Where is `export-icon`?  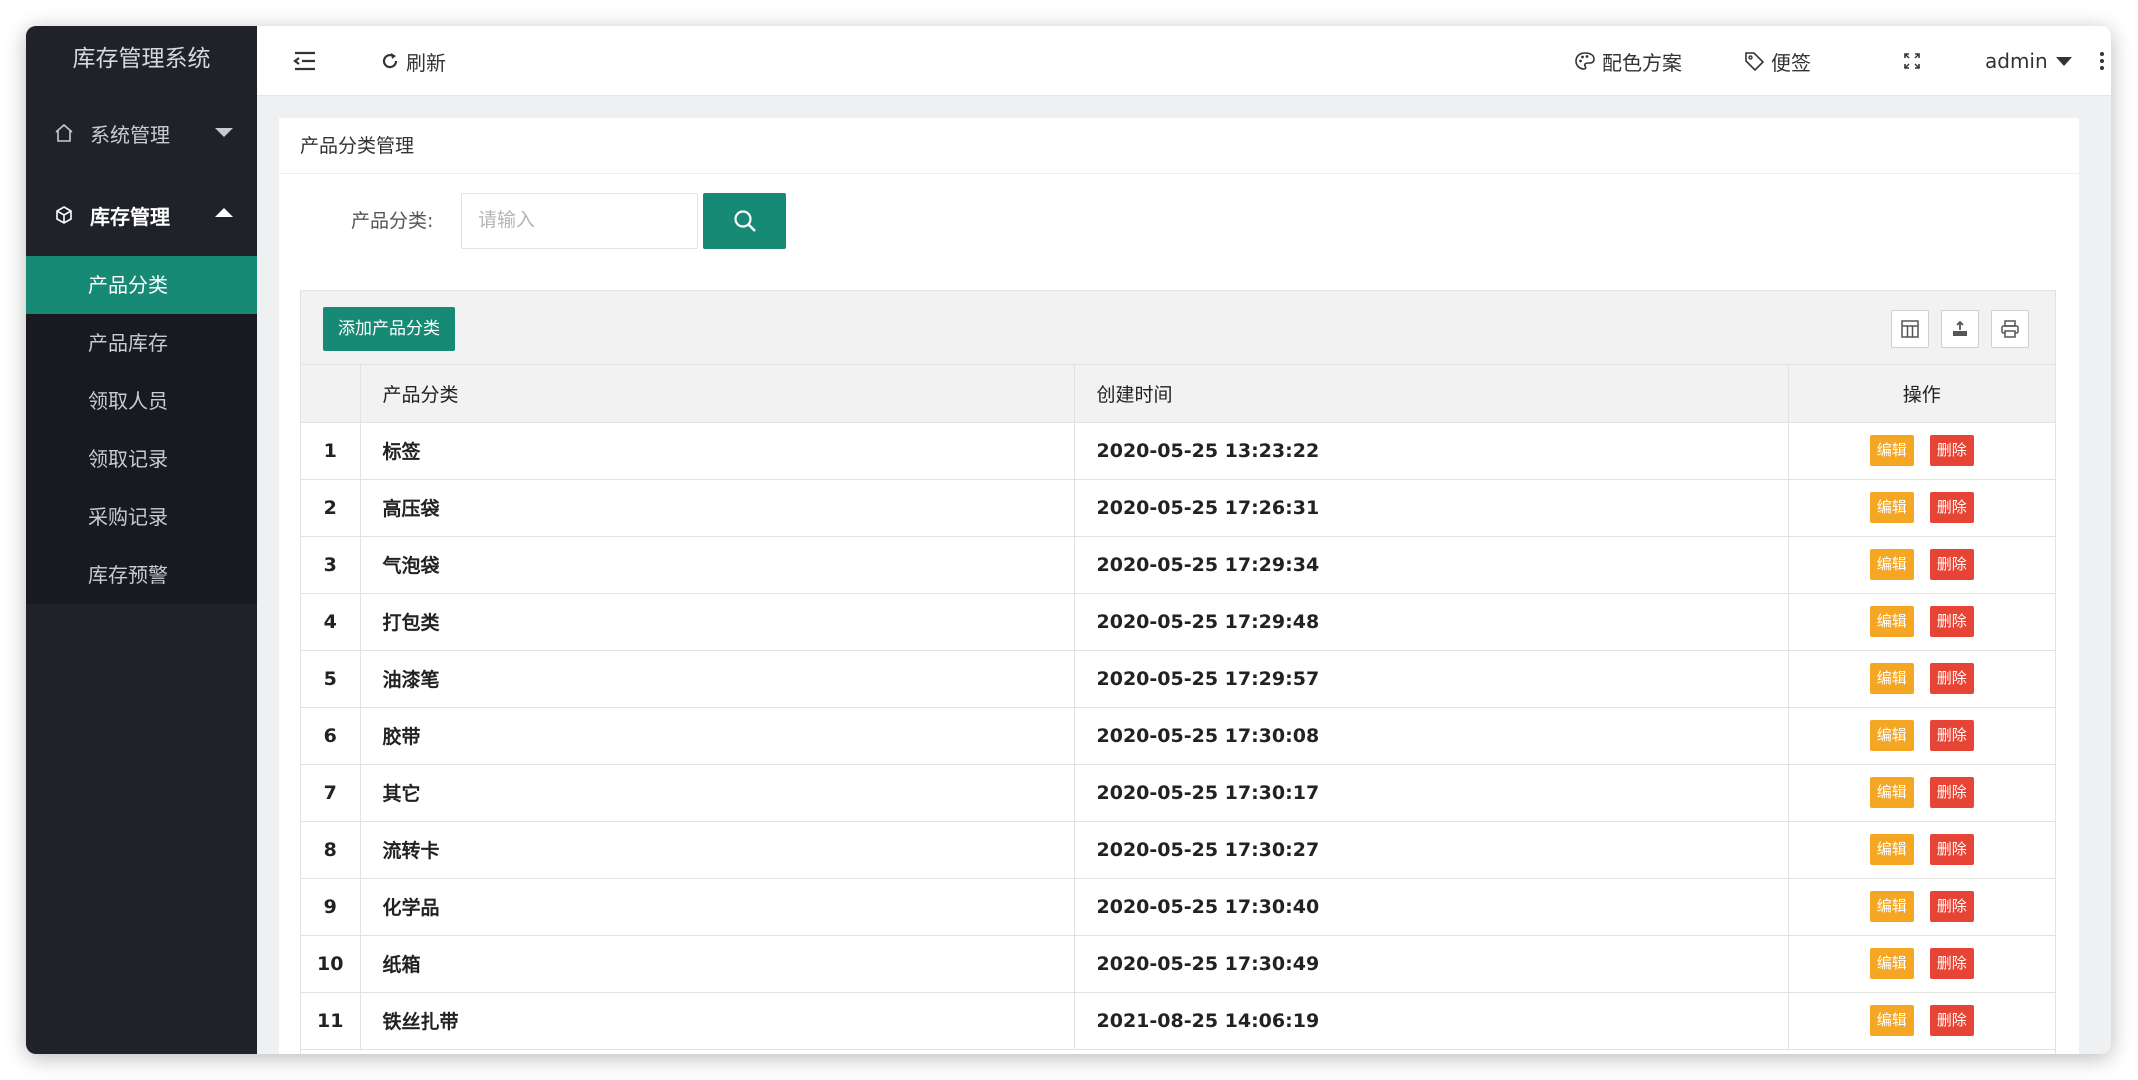
export-icon is located at coordinates (1960, 328).